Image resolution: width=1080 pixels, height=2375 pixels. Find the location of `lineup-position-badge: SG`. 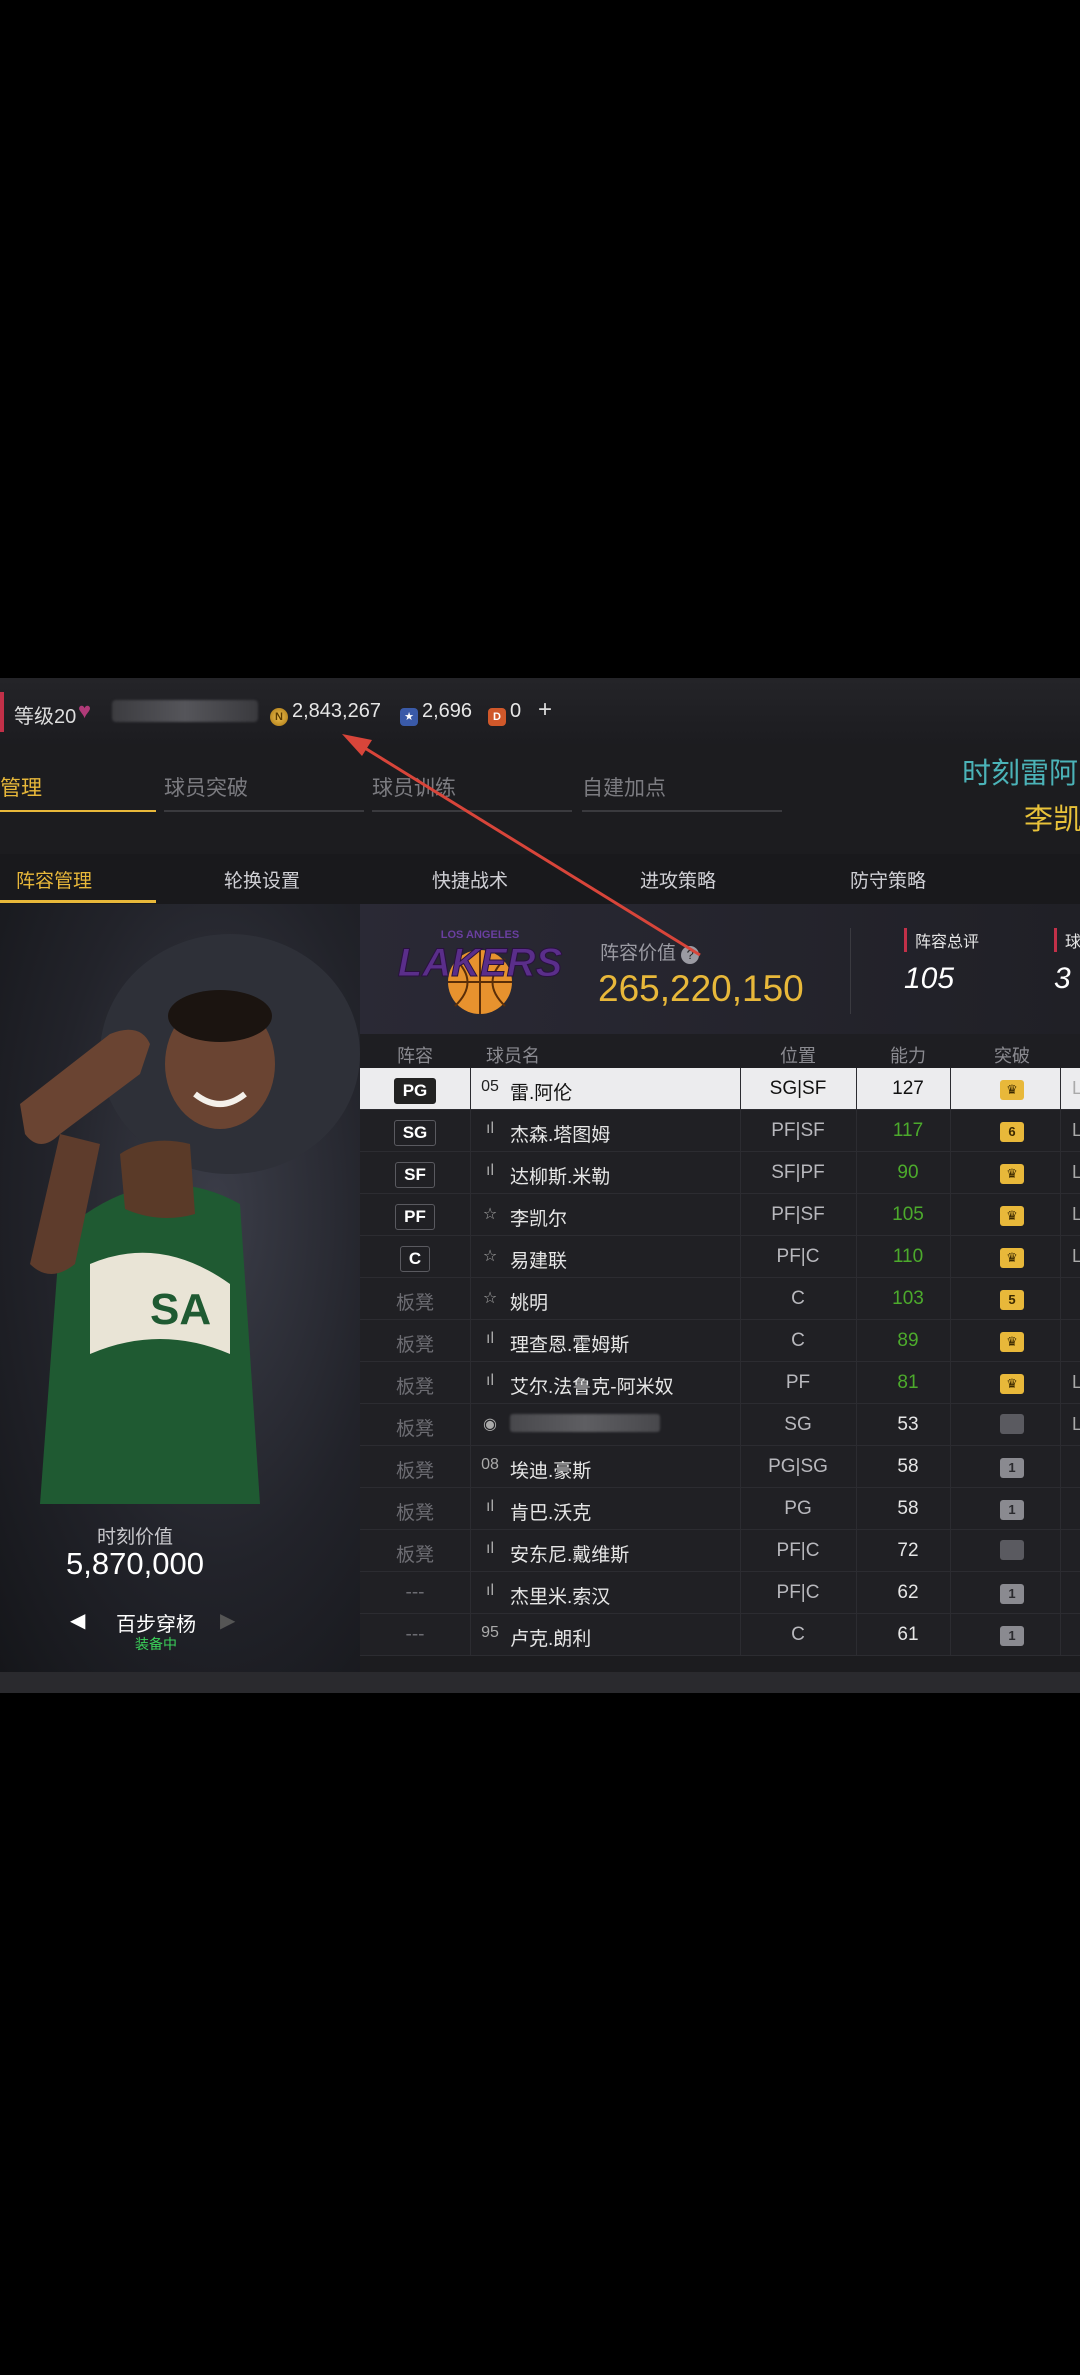

lineup-position-badge: SG is located at coordinates (415, 1133).